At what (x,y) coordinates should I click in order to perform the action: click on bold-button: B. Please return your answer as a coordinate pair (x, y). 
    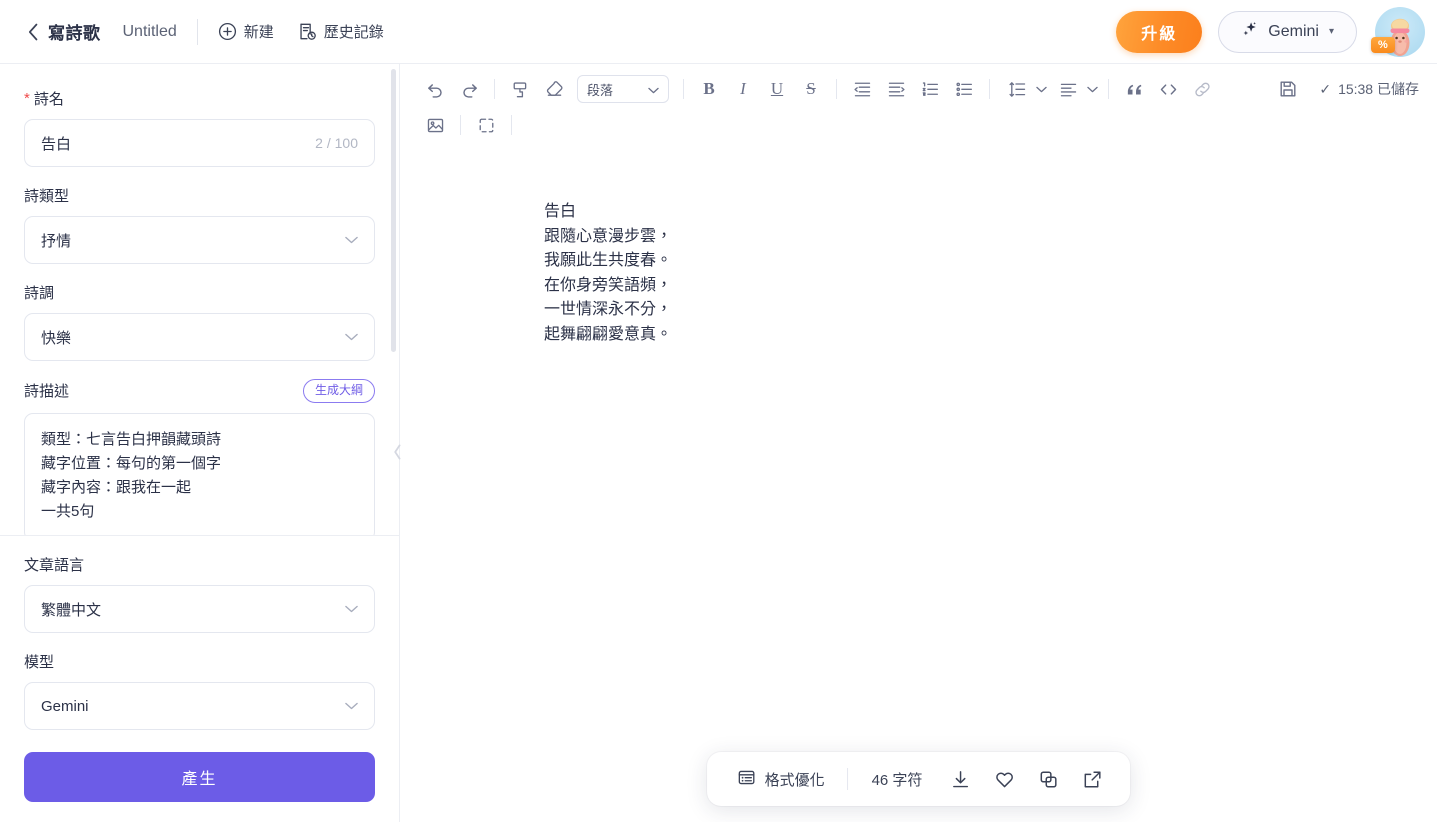
    Looking at the image, I should click on (709, 89).